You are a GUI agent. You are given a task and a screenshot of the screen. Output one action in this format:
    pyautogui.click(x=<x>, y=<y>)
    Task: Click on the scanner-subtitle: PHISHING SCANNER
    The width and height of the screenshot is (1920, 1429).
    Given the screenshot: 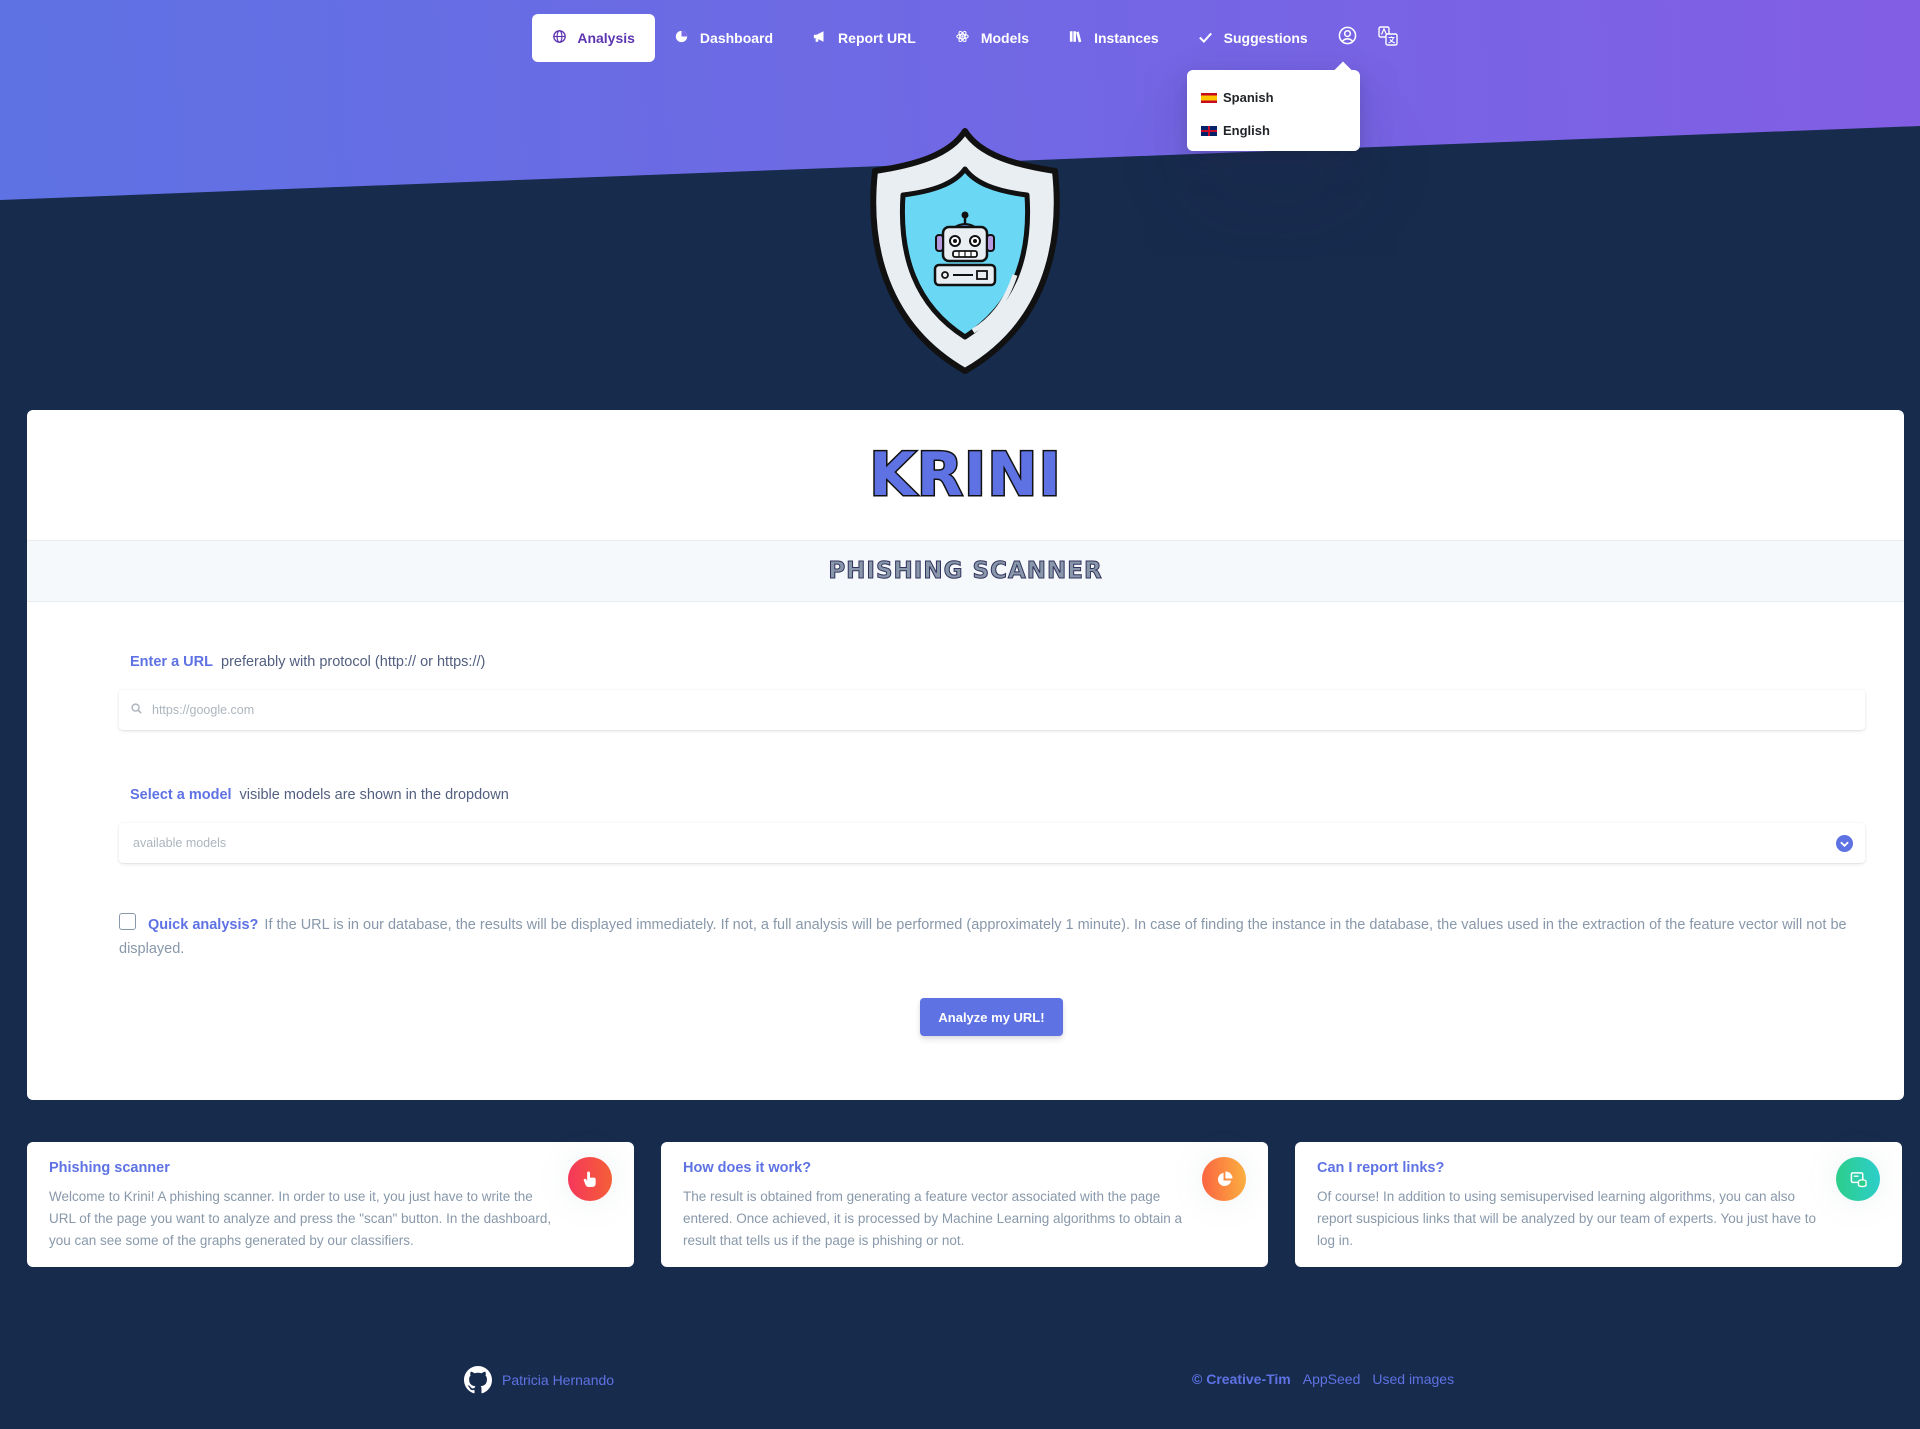 What is the action you would take?
    pyautogui.click(x=965, y=571)
    